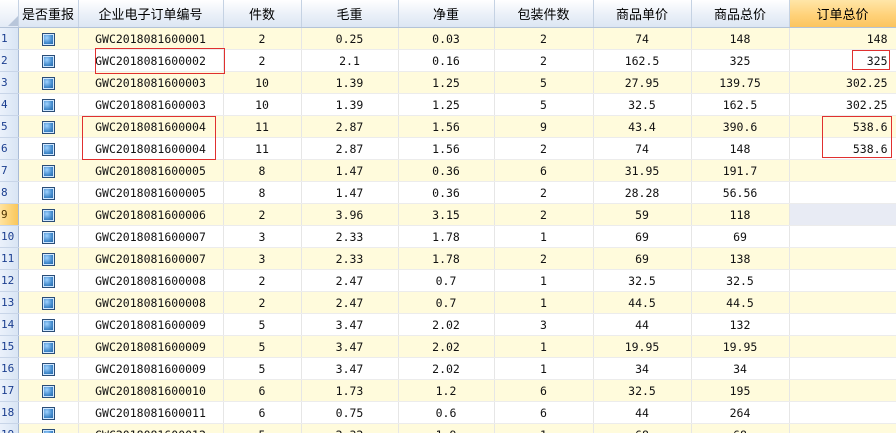 The width and height of the screenshot is (896, 433). I want to click on cell-order-number: GWC2018081600003, so click(151, 82).